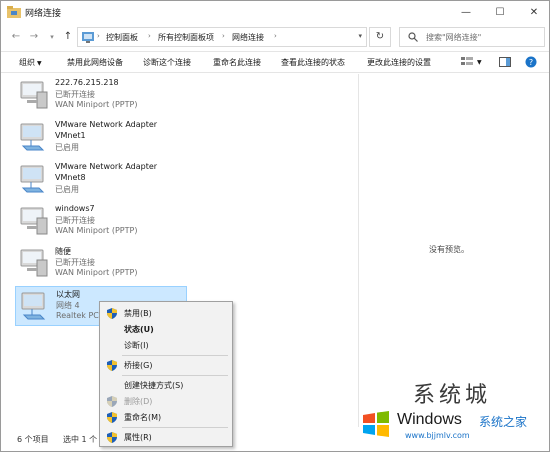 Image resolution: width=550 pixels, height=452 pixels. What do you see at coordinates (380, 37) in the screenshot?
I see `refresh-icon: ↻` at bounding box center [380, 37].